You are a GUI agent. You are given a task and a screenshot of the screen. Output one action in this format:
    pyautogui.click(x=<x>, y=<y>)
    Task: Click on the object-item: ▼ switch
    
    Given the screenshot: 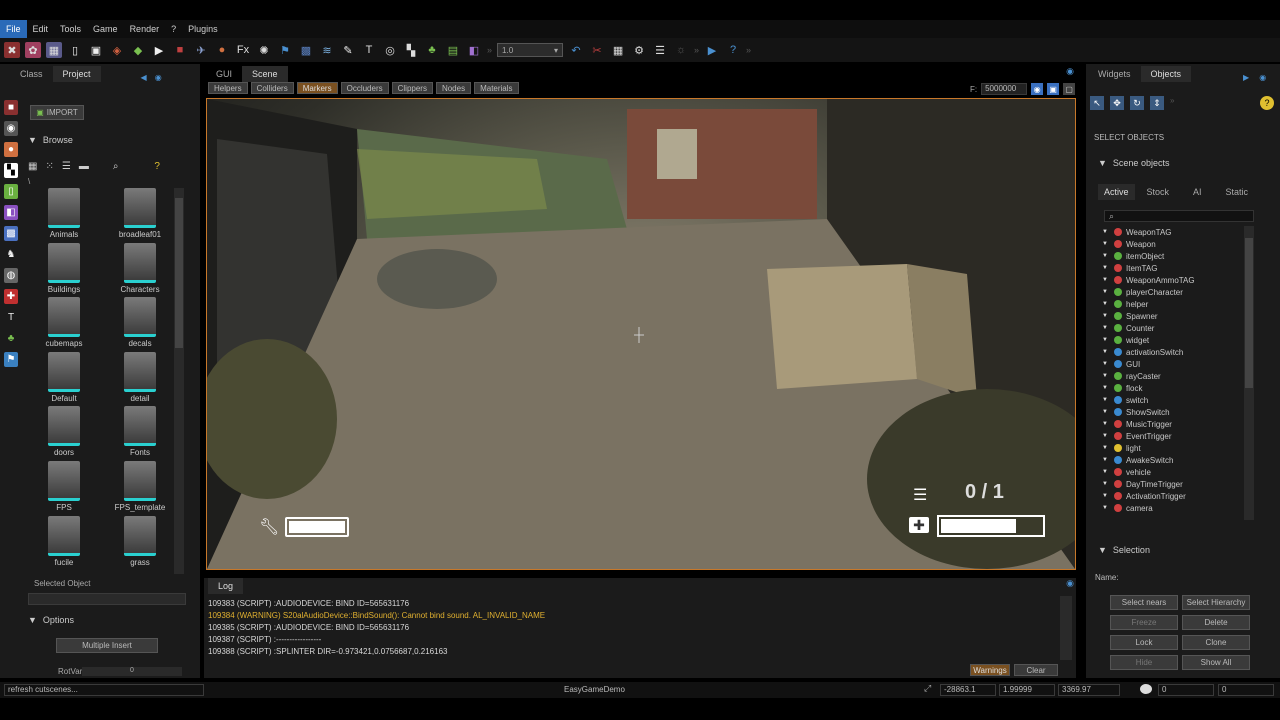 What is the action you would take?
    pyautogui.click(x=1173, y=400)
    